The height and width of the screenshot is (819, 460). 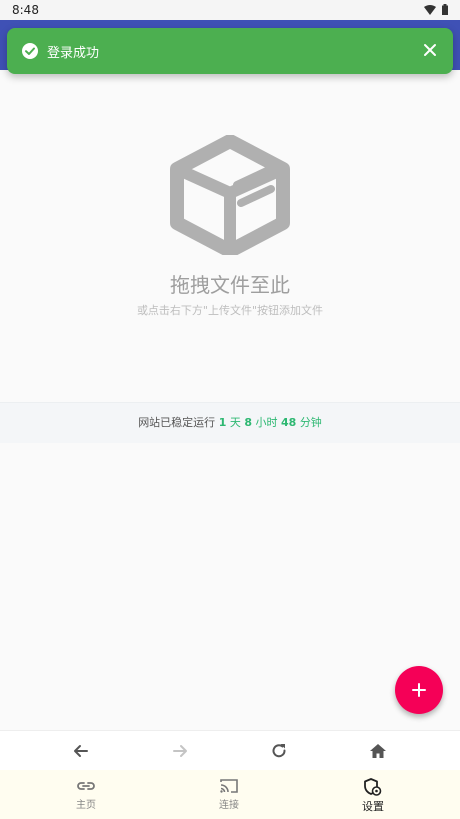 I want to click on success-toast: 登录成功, so click(x=230, y=51).